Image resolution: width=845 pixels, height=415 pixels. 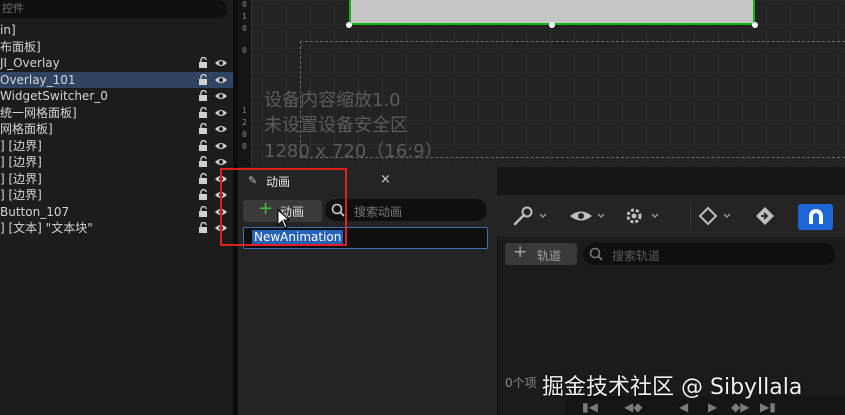 I want to click on hierarchy-search-input: 控件, so click(x=113, y=9).